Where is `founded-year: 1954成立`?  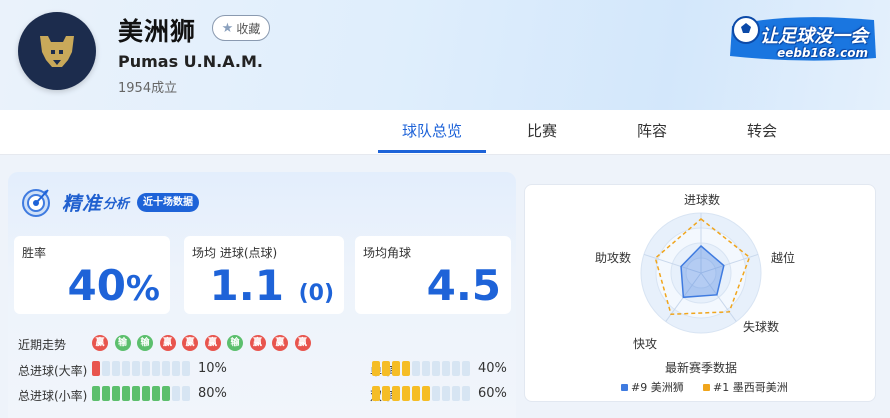 founded-year: 1954成立 is located at coordinates (148, 88).